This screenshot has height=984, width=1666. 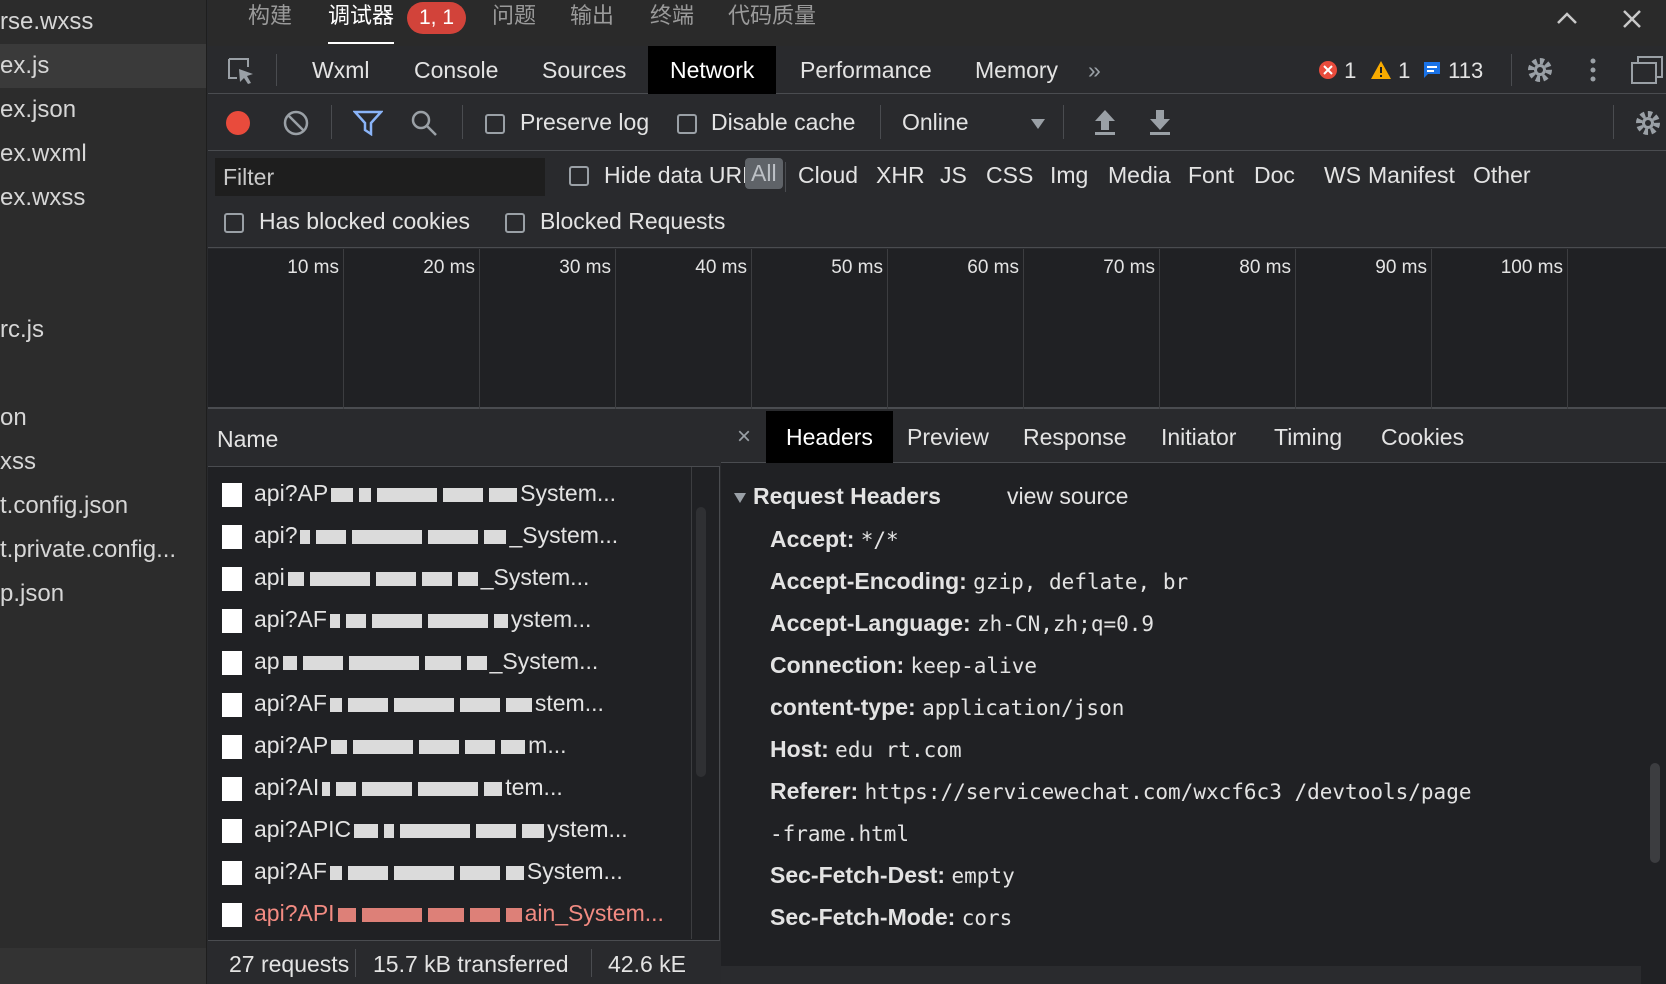 I want to click on header-value: zh-CN,zh;q=0.9, so click(x=1065, y=624).